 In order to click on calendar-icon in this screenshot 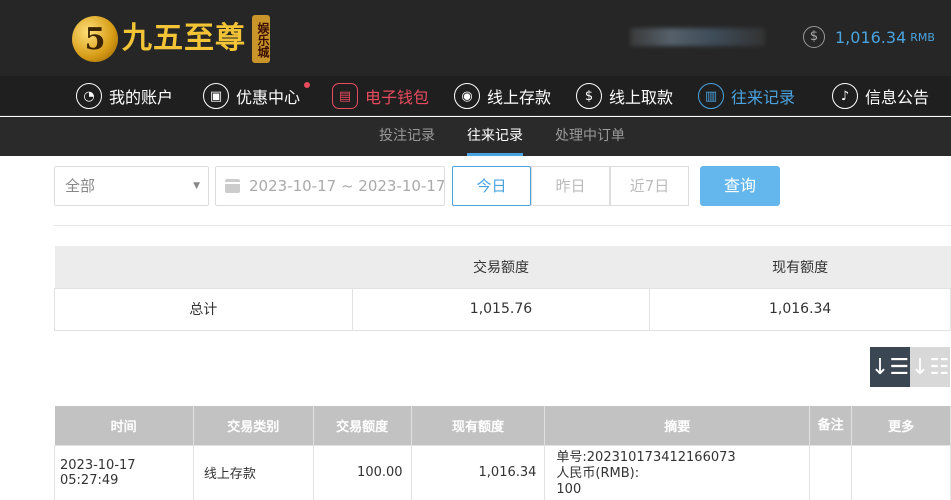, I will do `click(232, 186)`.